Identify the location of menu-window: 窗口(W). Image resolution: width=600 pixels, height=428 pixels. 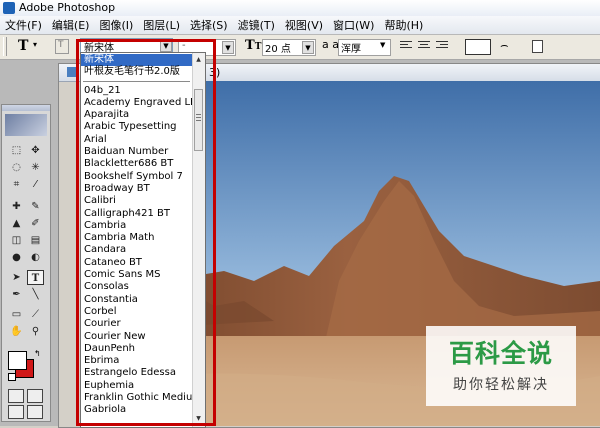
(353, 25).